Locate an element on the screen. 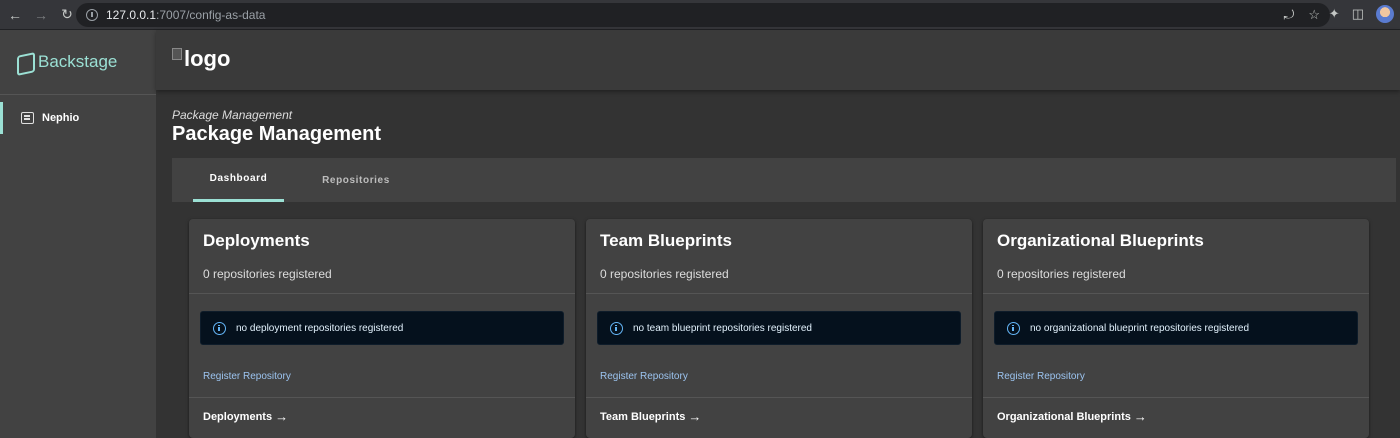  sidebar-item-nephio: Nephio is located at coordinates (78, 118).